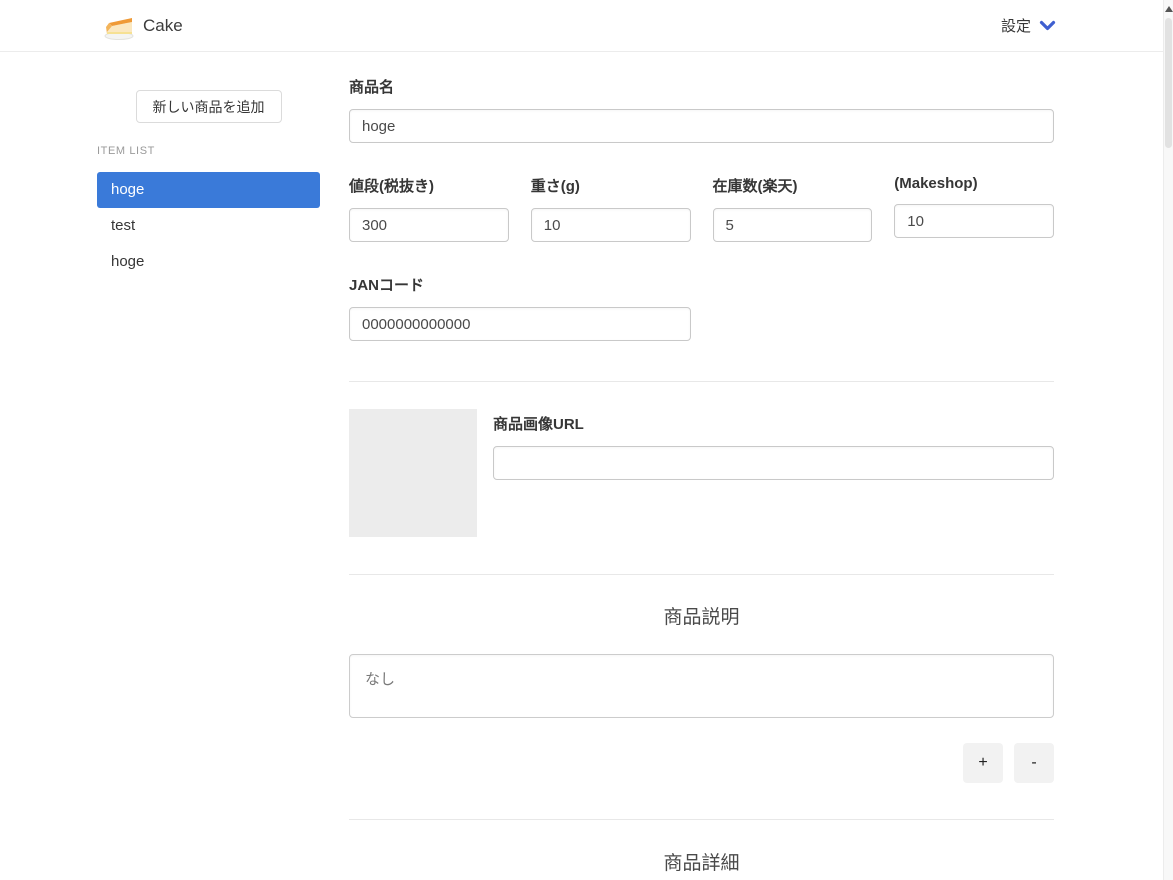 The width and height of the screenshot is (1173, 880). I want to click on stock-rakuten-field-group: 在庫数(楽天), so click(792, 208).